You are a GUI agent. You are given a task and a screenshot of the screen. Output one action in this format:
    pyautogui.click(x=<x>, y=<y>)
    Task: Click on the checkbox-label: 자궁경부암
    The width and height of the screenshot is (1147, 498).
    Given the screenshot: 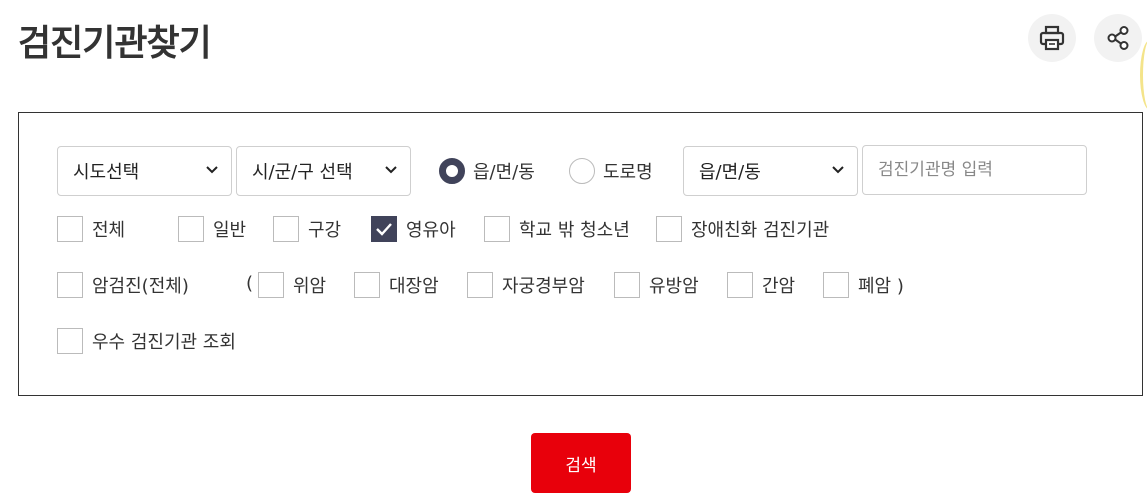 What is the action you would take?
    pyautogui.click(x=543, y=286)
    